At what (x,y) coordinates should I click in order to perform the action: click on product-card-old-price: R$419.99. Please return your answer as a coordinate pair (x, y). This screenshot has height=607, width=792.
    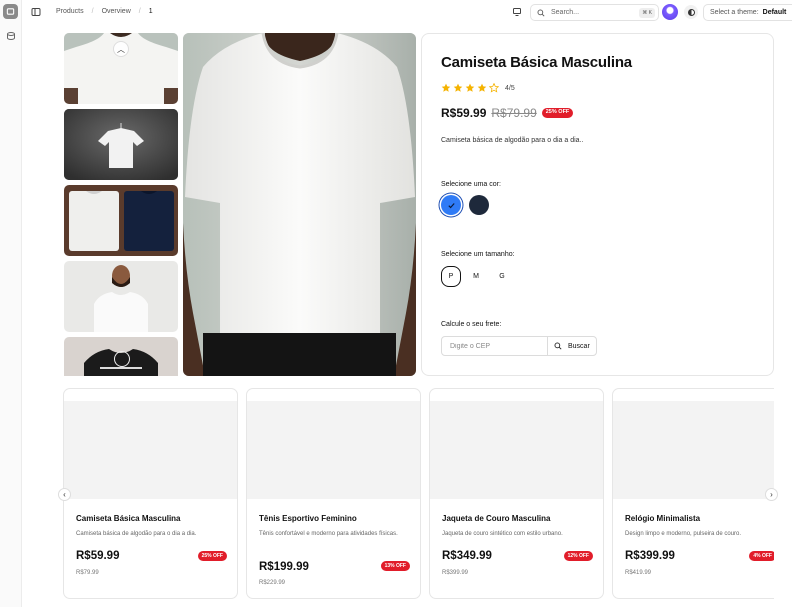
    Looking at the image, I should click on (638, 573).